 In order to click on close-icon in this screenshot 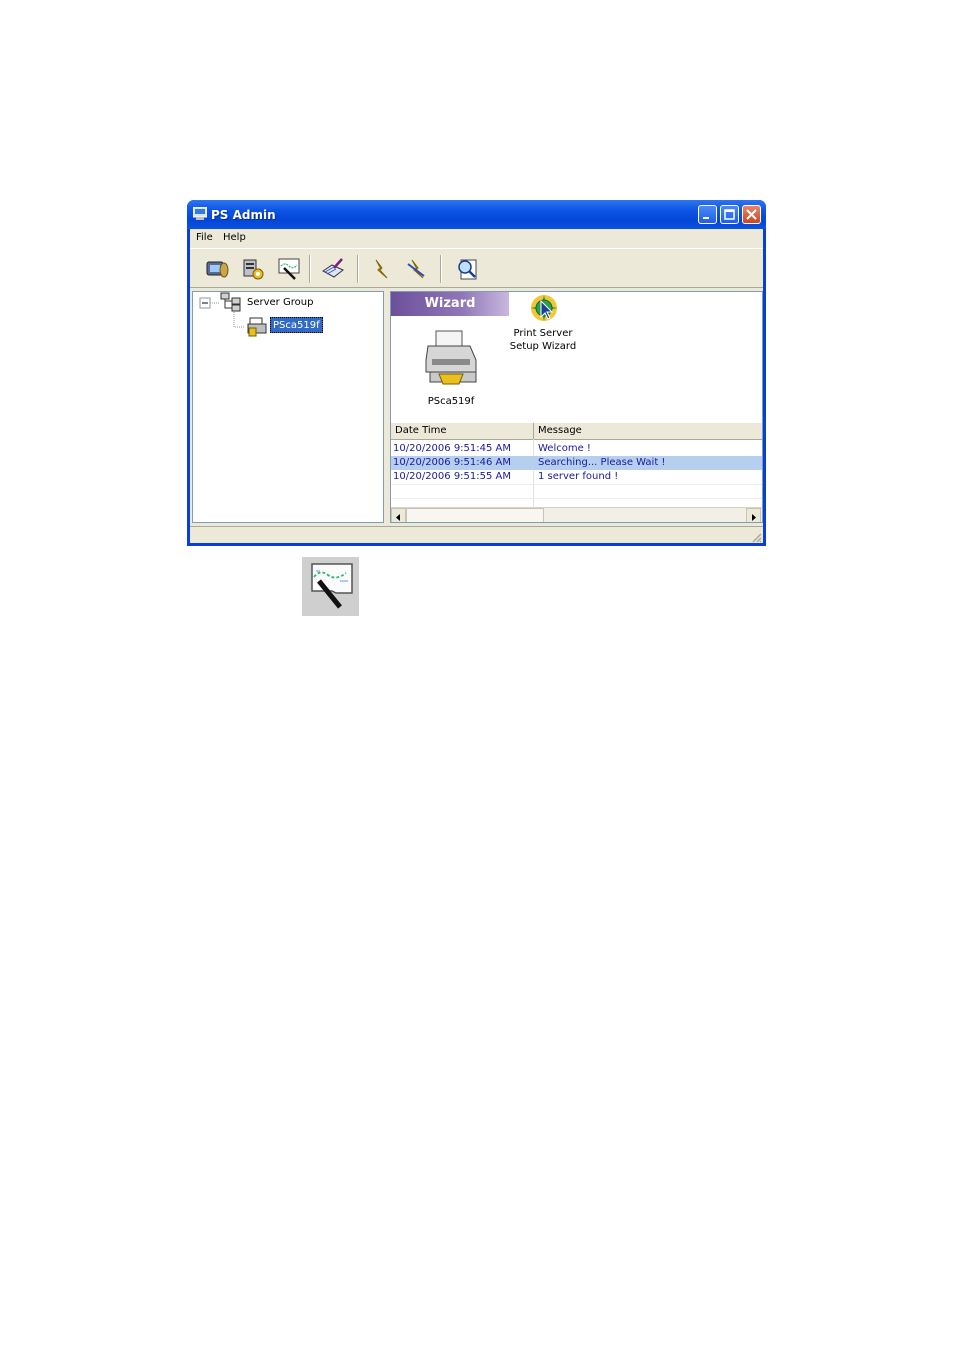, I will do `click(751, 214)`.